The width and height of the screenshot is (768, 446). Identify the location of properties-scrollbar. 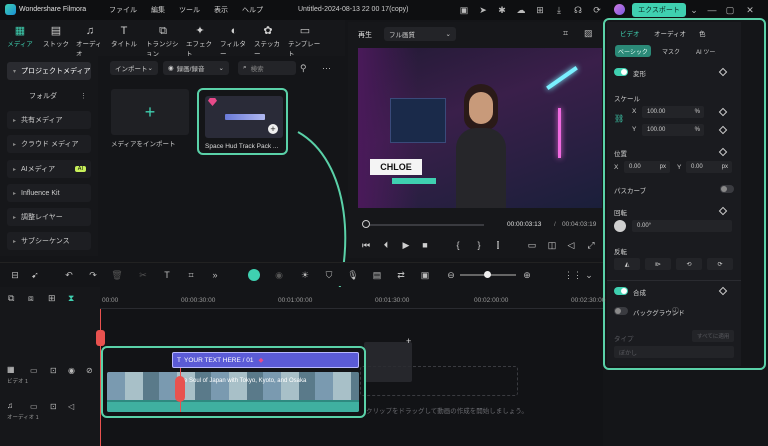
(752, 194).